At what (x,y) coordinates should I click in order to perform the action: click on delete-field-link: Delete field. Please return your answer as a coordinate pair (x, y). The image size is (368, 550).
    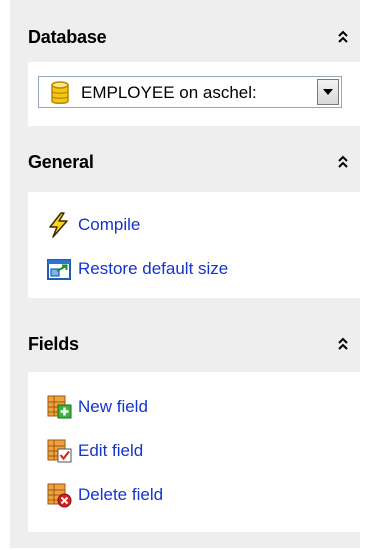
    Looking at the image, I should click on (104, 495).